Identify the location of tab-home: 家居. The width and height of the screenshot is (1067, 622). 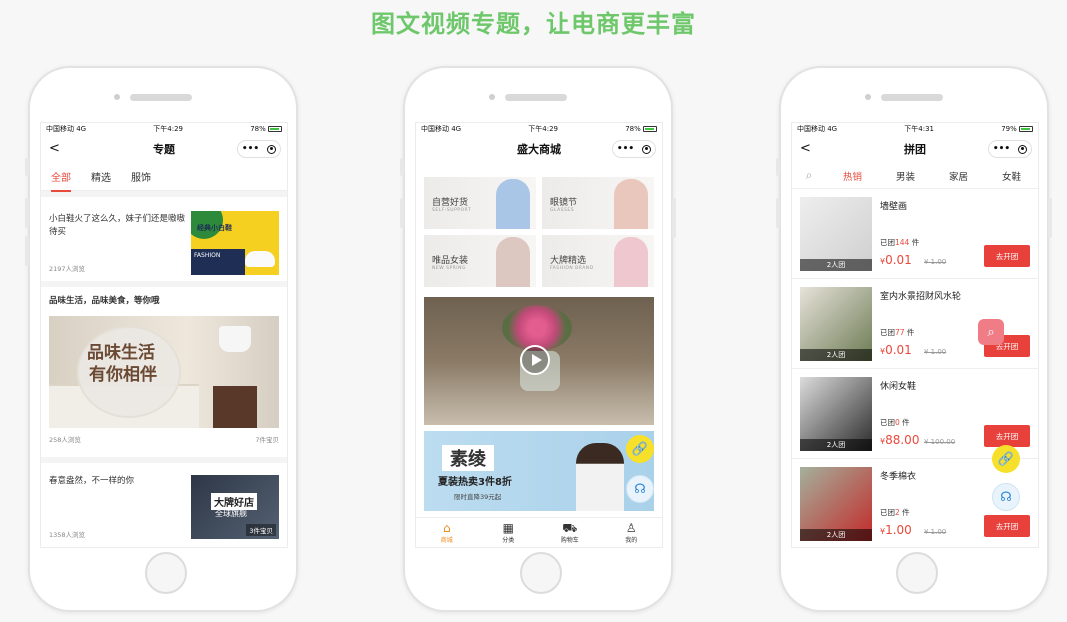
(958, 176).